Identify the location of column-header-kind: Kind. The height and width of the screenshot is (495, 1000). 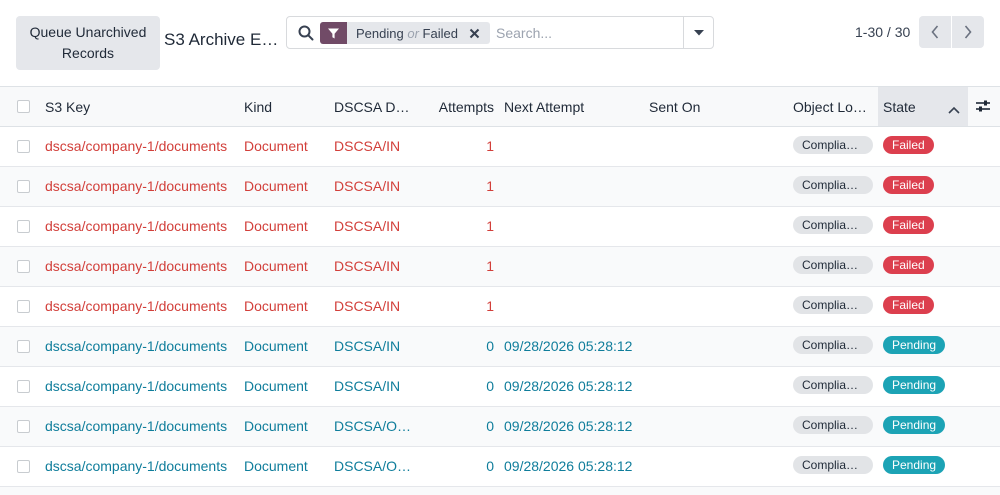
(284, 107).